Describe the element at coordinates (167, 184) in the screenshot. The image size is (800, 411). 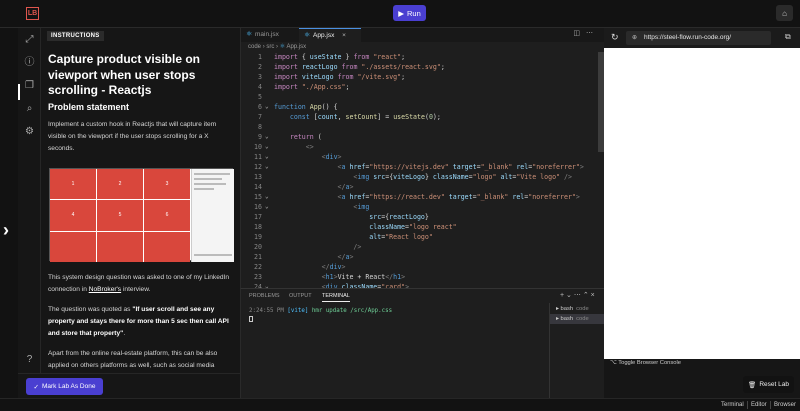
I see `preview-cell: 3` at that location.